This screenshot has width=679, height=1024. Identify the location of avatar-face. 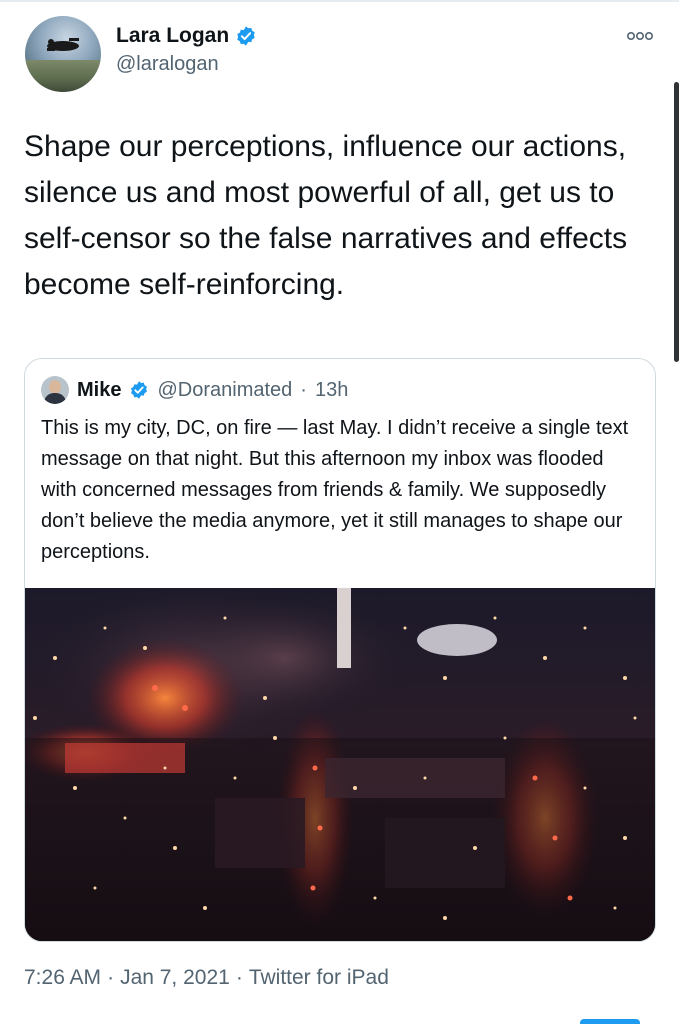
(55, 387).